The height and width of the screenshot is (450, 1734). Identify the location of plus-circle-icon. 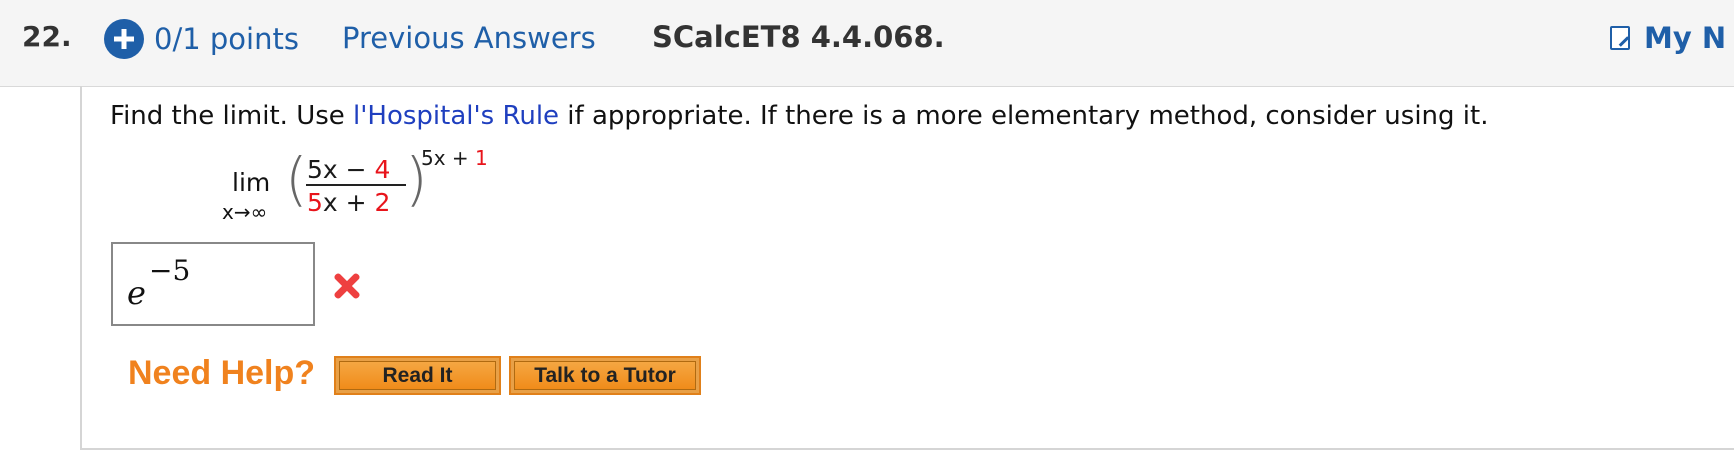
(124, 39).